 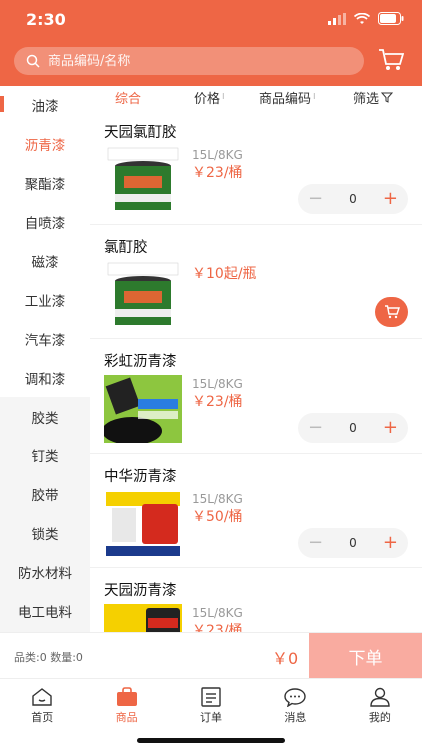 What do you see at coordinates (211, 717) in the screenshot?
I see `tab-label: 订单` at bounding box center [211, 717].